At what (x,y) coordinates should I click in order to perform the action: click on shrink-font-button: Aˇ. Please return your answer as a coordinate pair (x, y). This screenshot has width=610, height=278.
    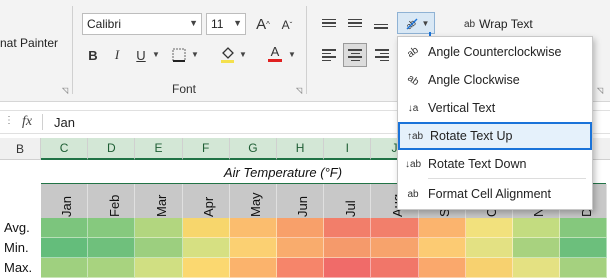
    Looking at the image, I should click on (287, 25).